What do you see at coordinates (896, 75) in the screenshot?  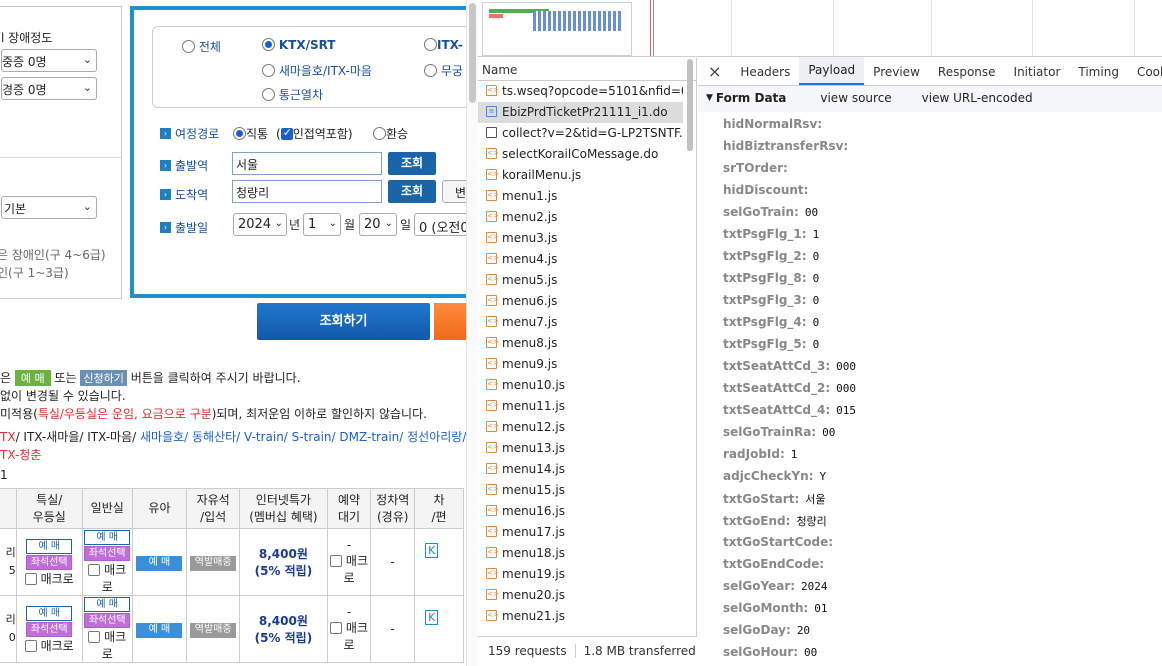 I see `tab-preview: Preview` at bounding box center [896, 75].